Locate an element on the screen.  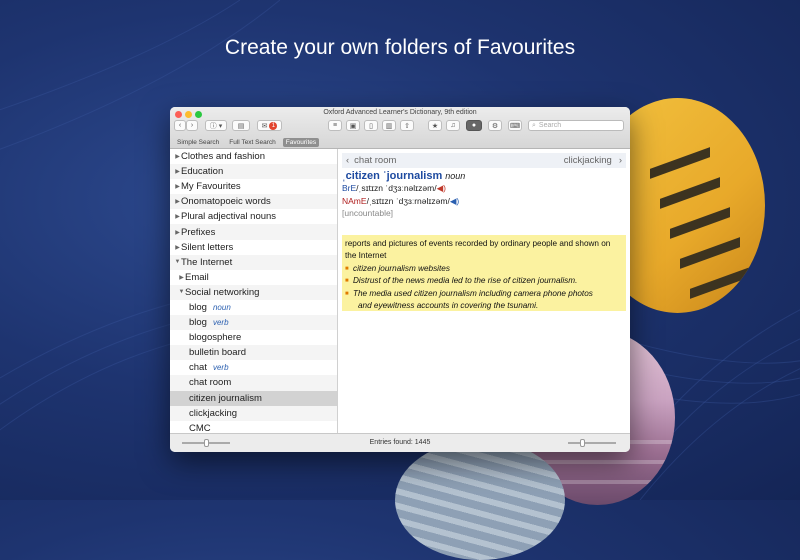
trash-icon: ▥ is located at coordinates (389, 126).